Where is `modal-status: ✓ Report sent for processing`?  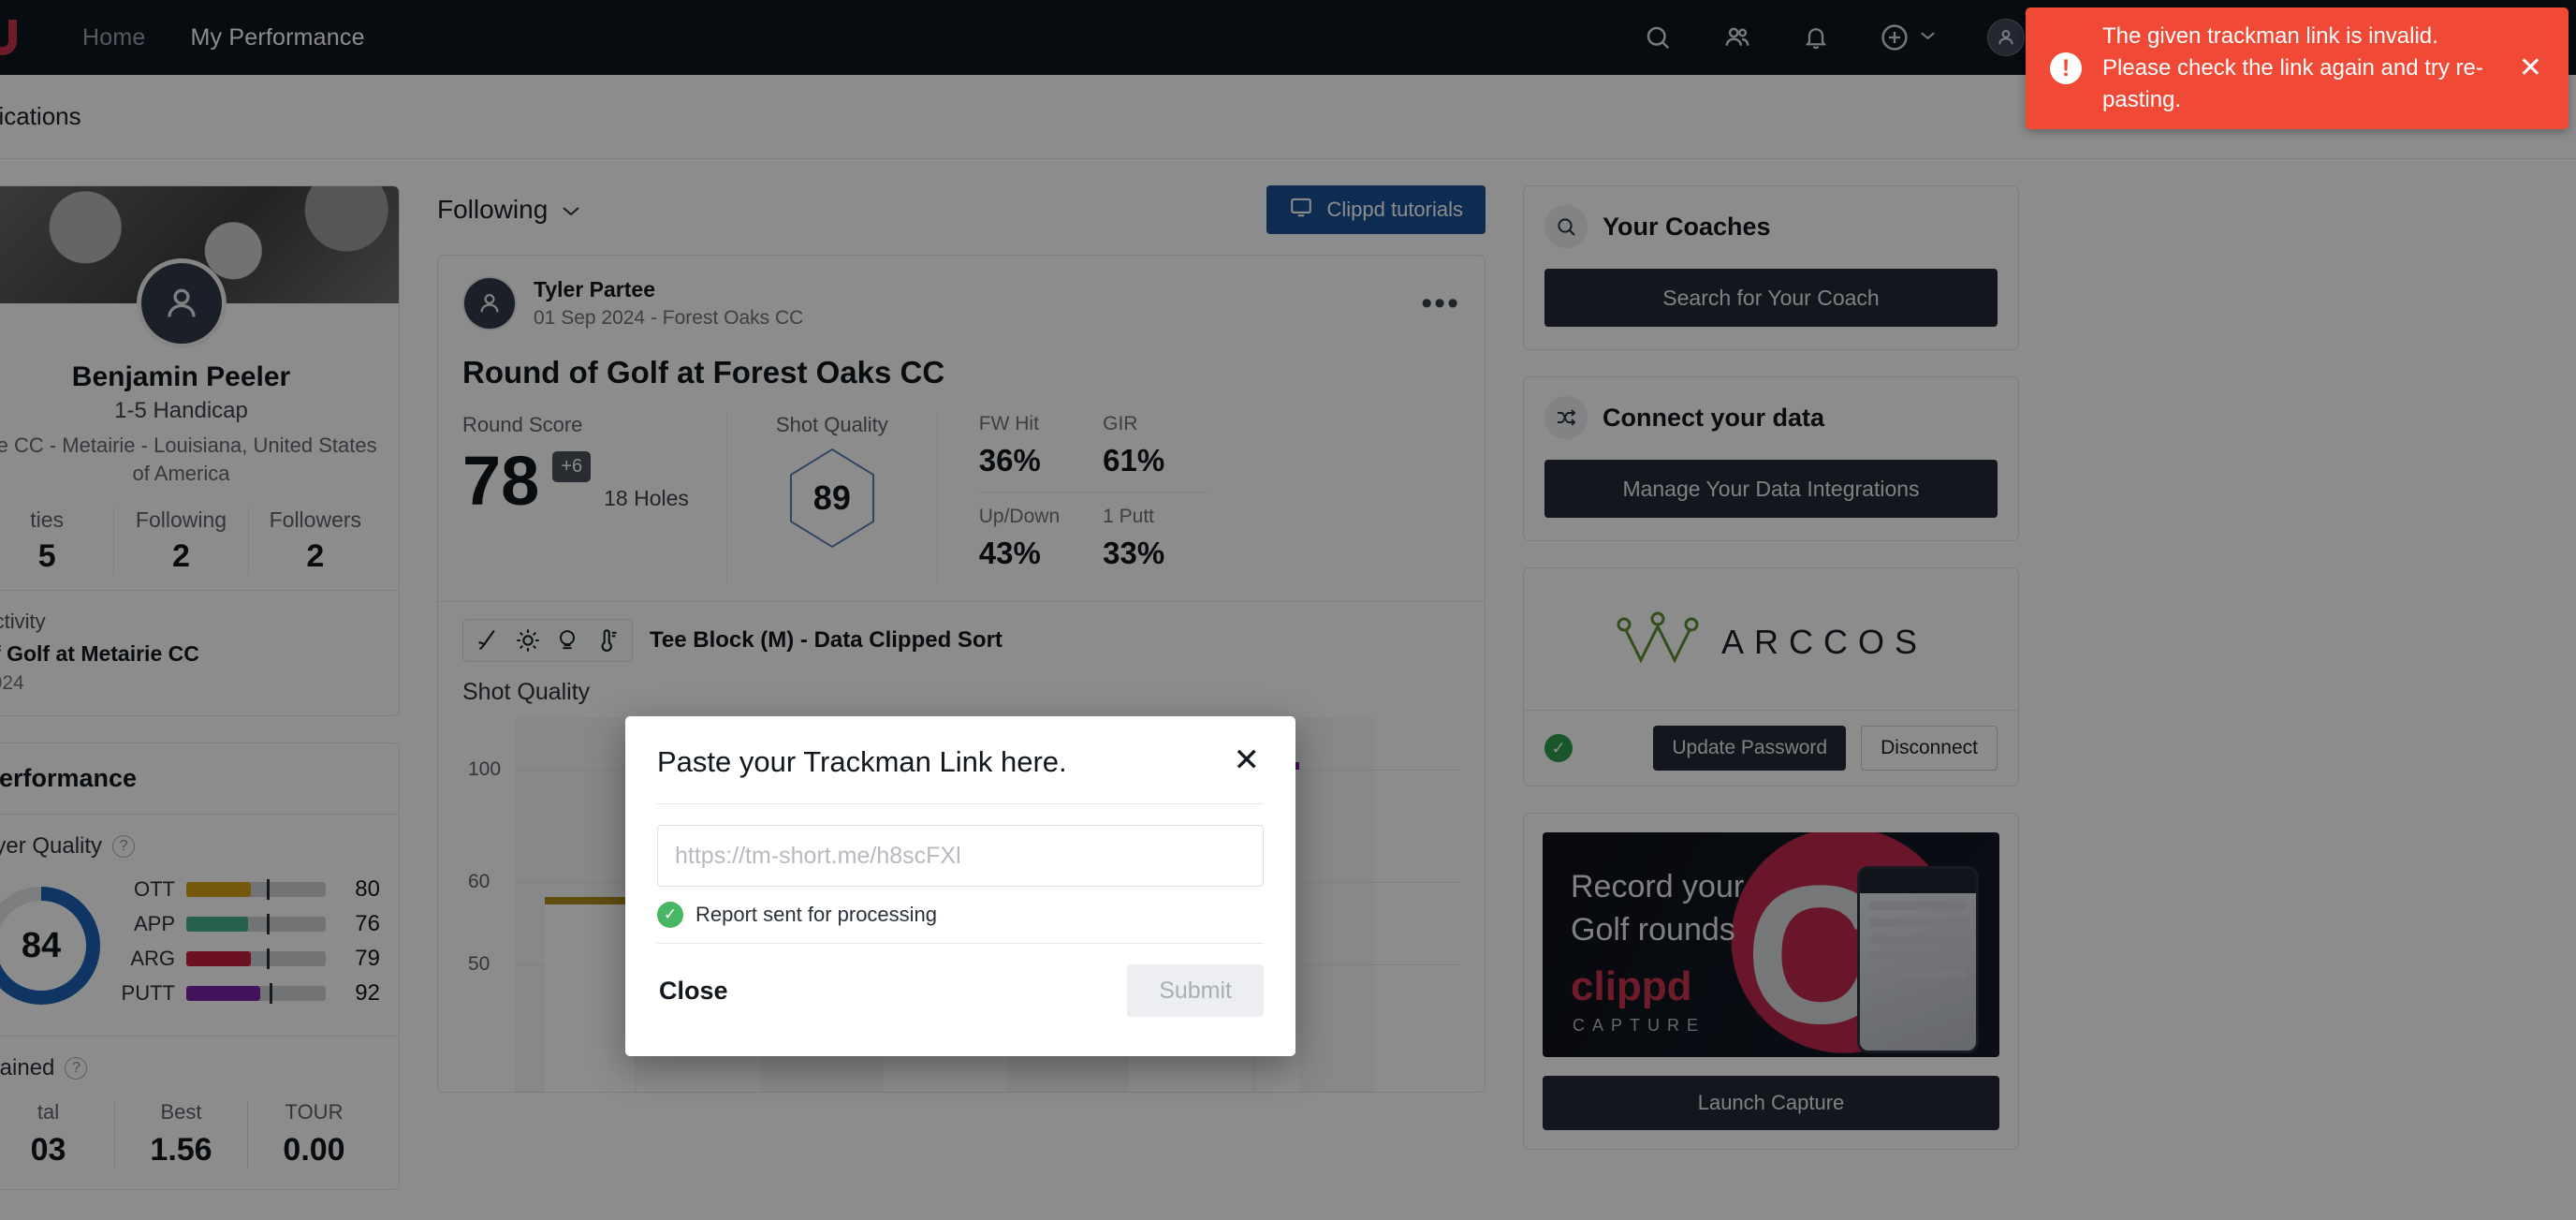
modal-status: ✓ Report sent for processing is located at coordinates (961, 915).